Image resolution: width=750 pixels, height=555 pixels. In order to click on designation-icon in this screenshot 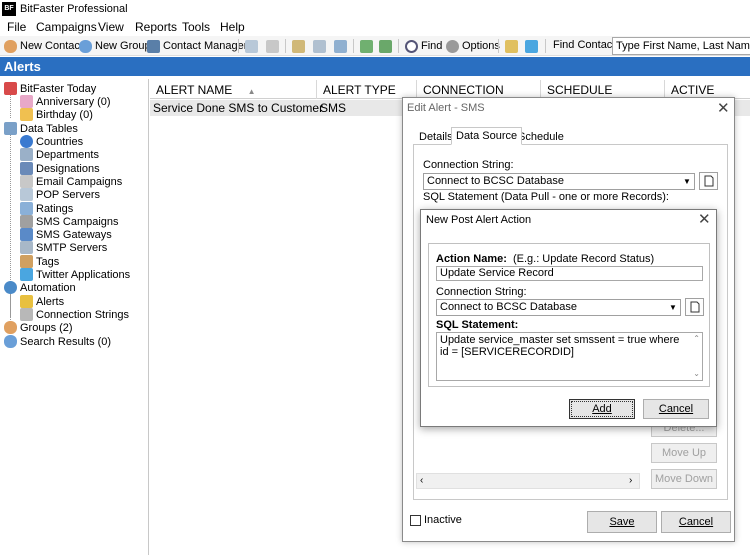, I will do `click(26, 168)`.